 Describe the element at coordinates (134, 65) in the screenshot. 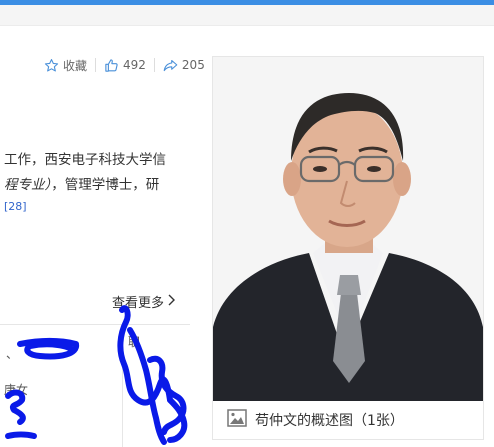

I see `like-count: 492` at that location.